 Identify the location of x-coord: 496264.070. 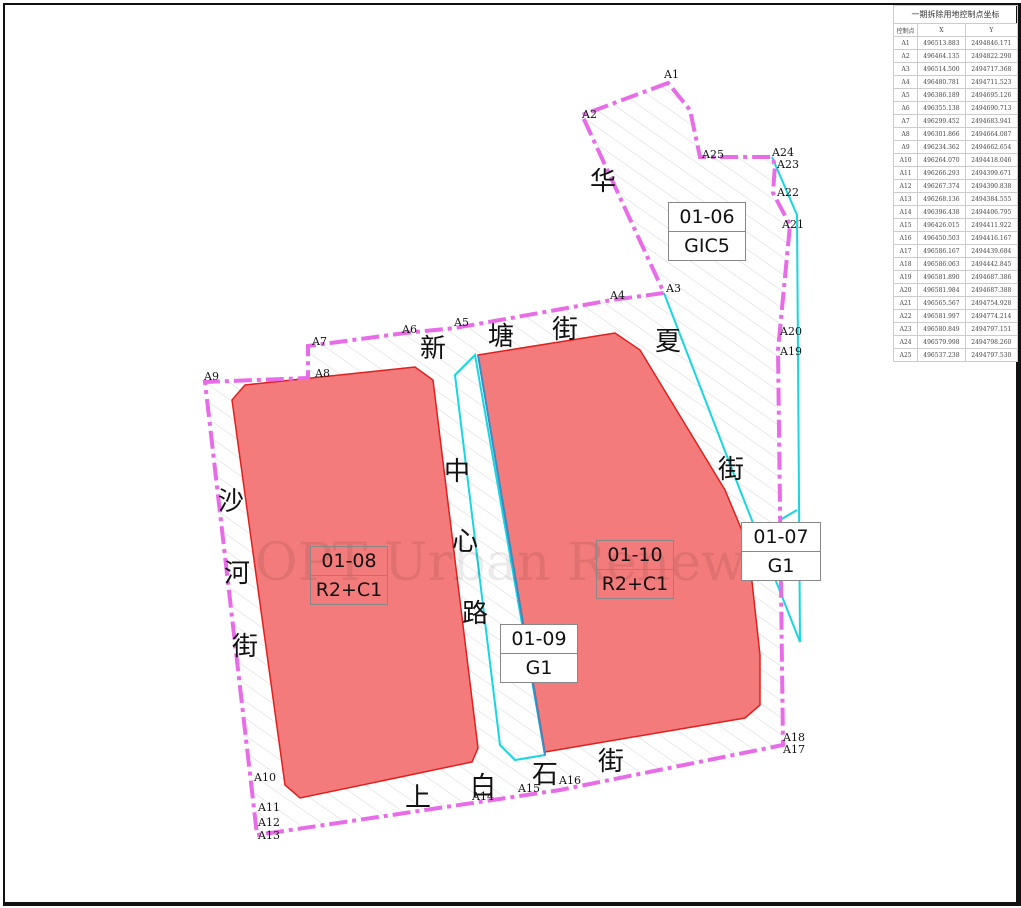
(941, 160).